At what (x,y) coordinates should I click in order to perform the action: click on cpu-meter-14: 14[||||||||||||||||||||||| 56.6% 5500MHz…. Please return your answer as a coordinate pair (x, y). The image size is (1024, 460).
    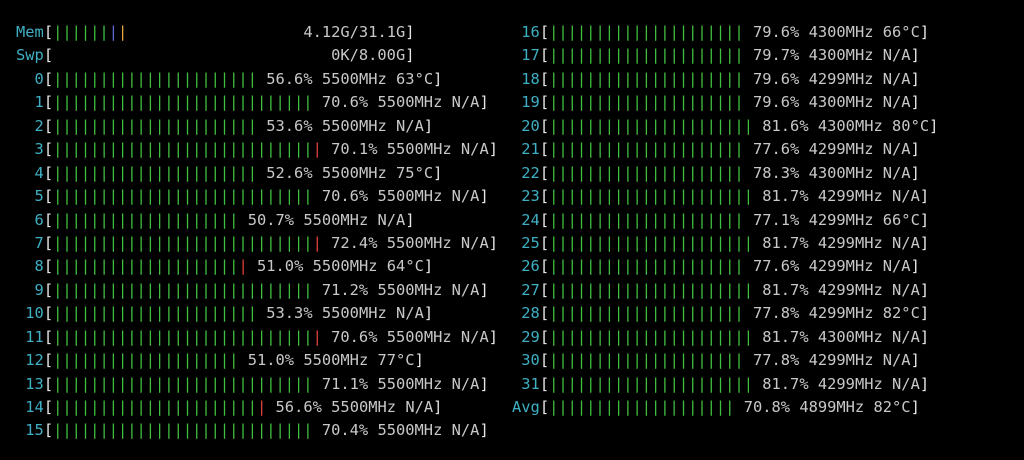
    Looking at the image, I should click on (257, 407).